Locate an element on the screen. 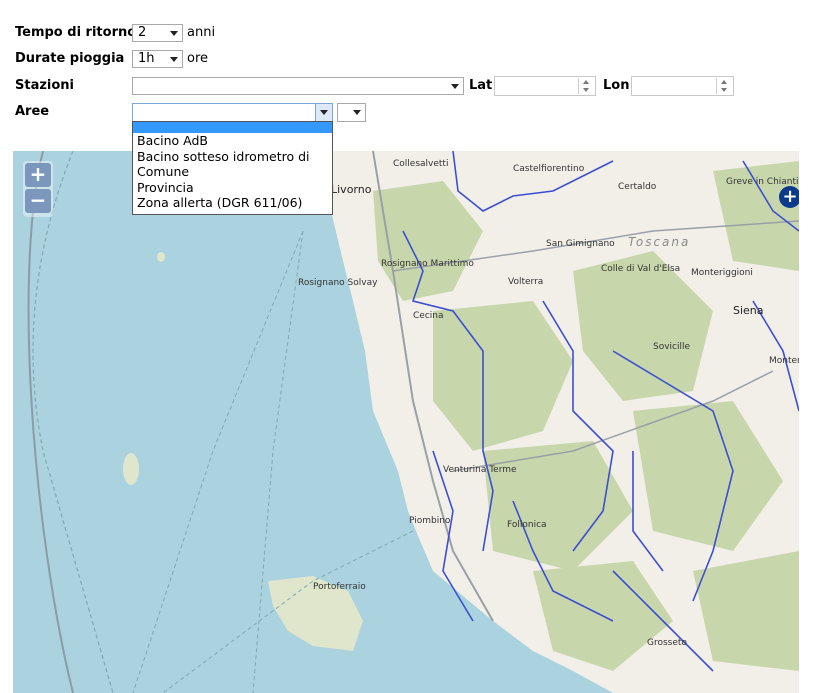 This screenshot has height=693, width=820. aree-option-comune: Comune is located at coordinates (232, 172).